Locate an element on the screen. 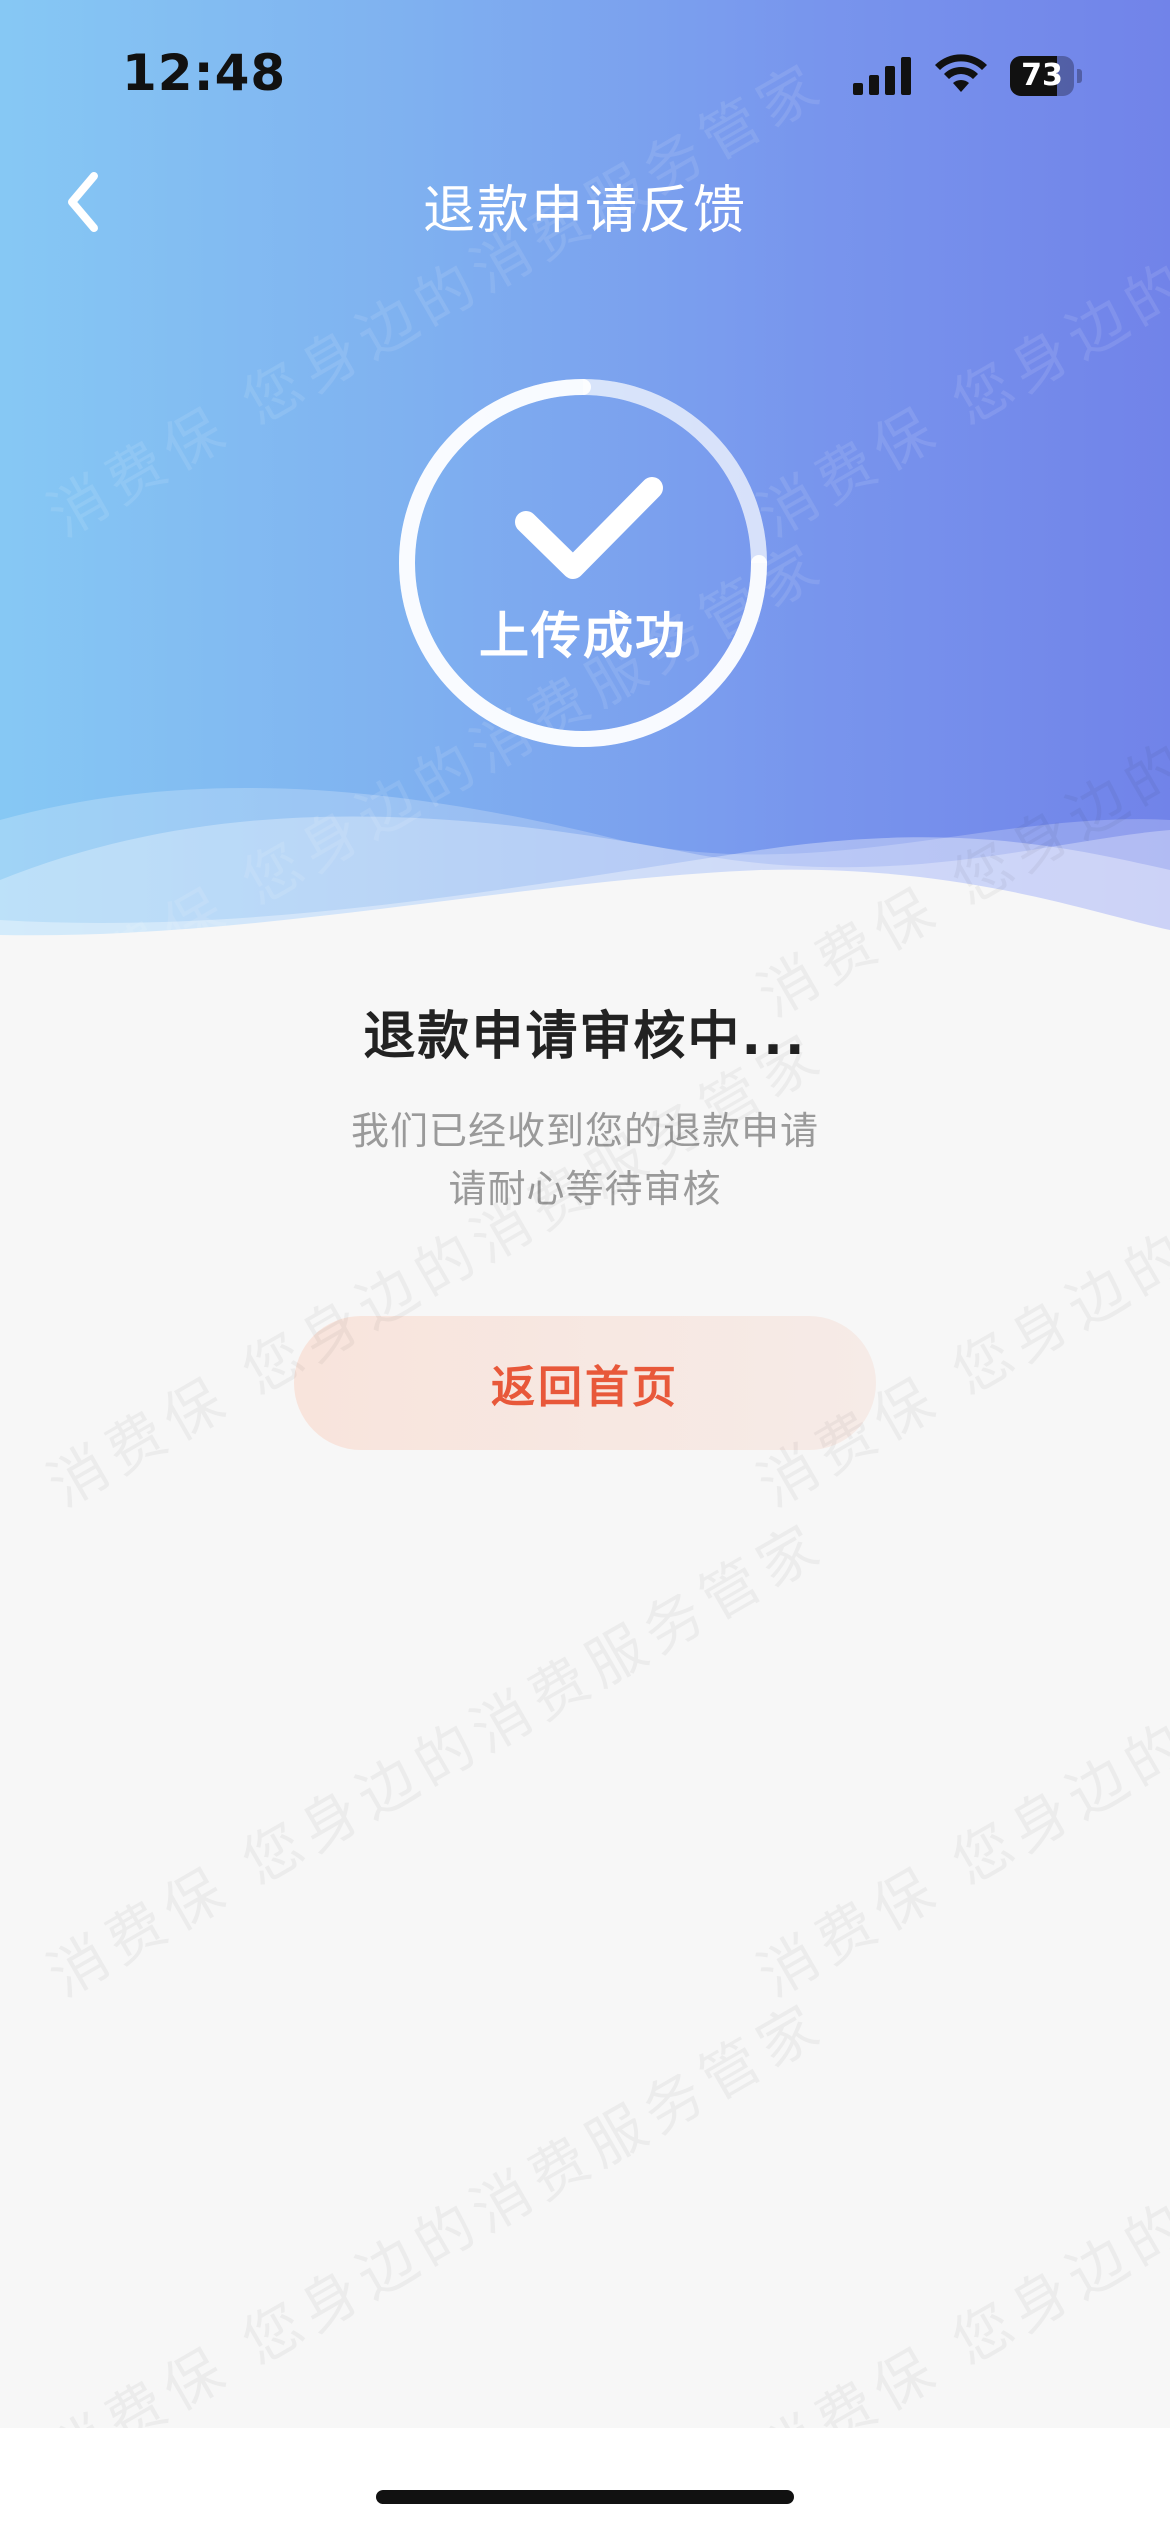 The width and height of the screenshot is (1170, 2532). home-indicator is located at coordinates (585, 2497).